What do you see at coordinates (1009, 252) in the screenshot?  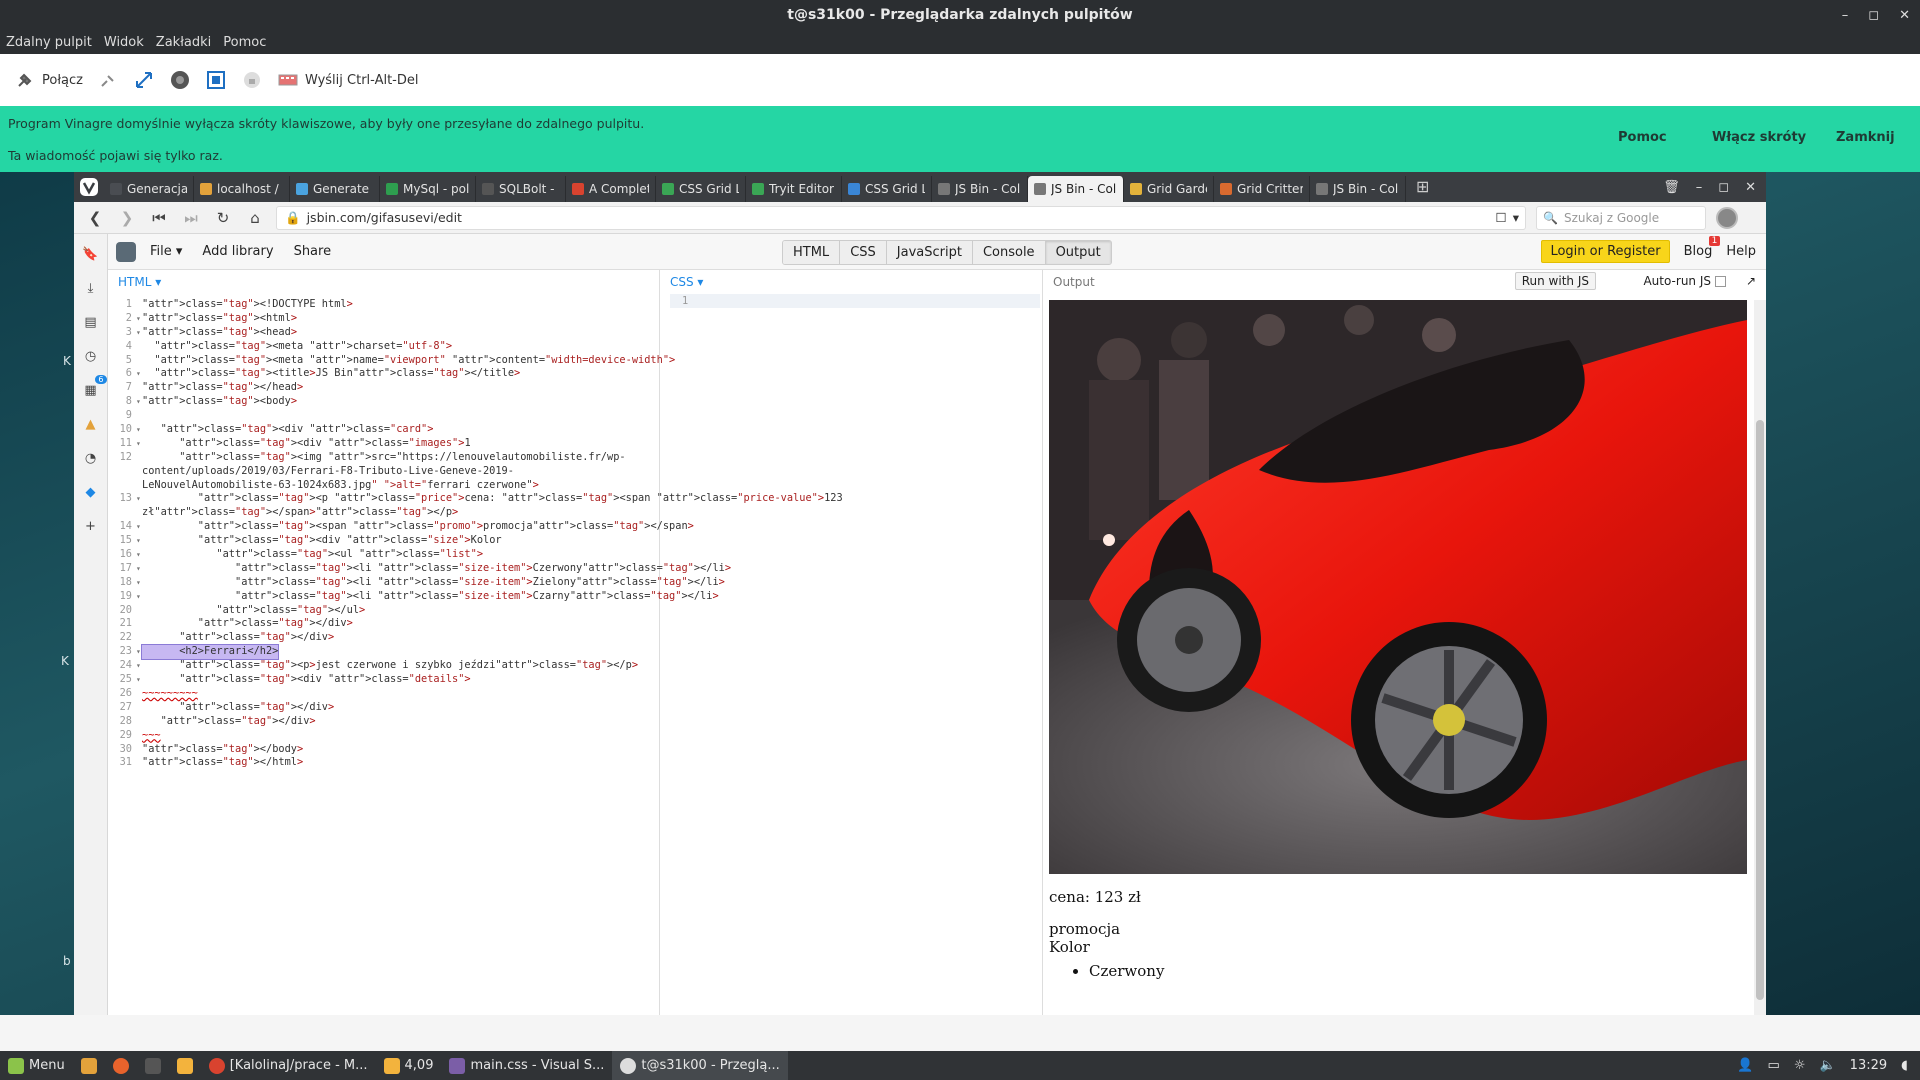 I see `panel-toggle-console: Console` at bounding box center [1009, 252].